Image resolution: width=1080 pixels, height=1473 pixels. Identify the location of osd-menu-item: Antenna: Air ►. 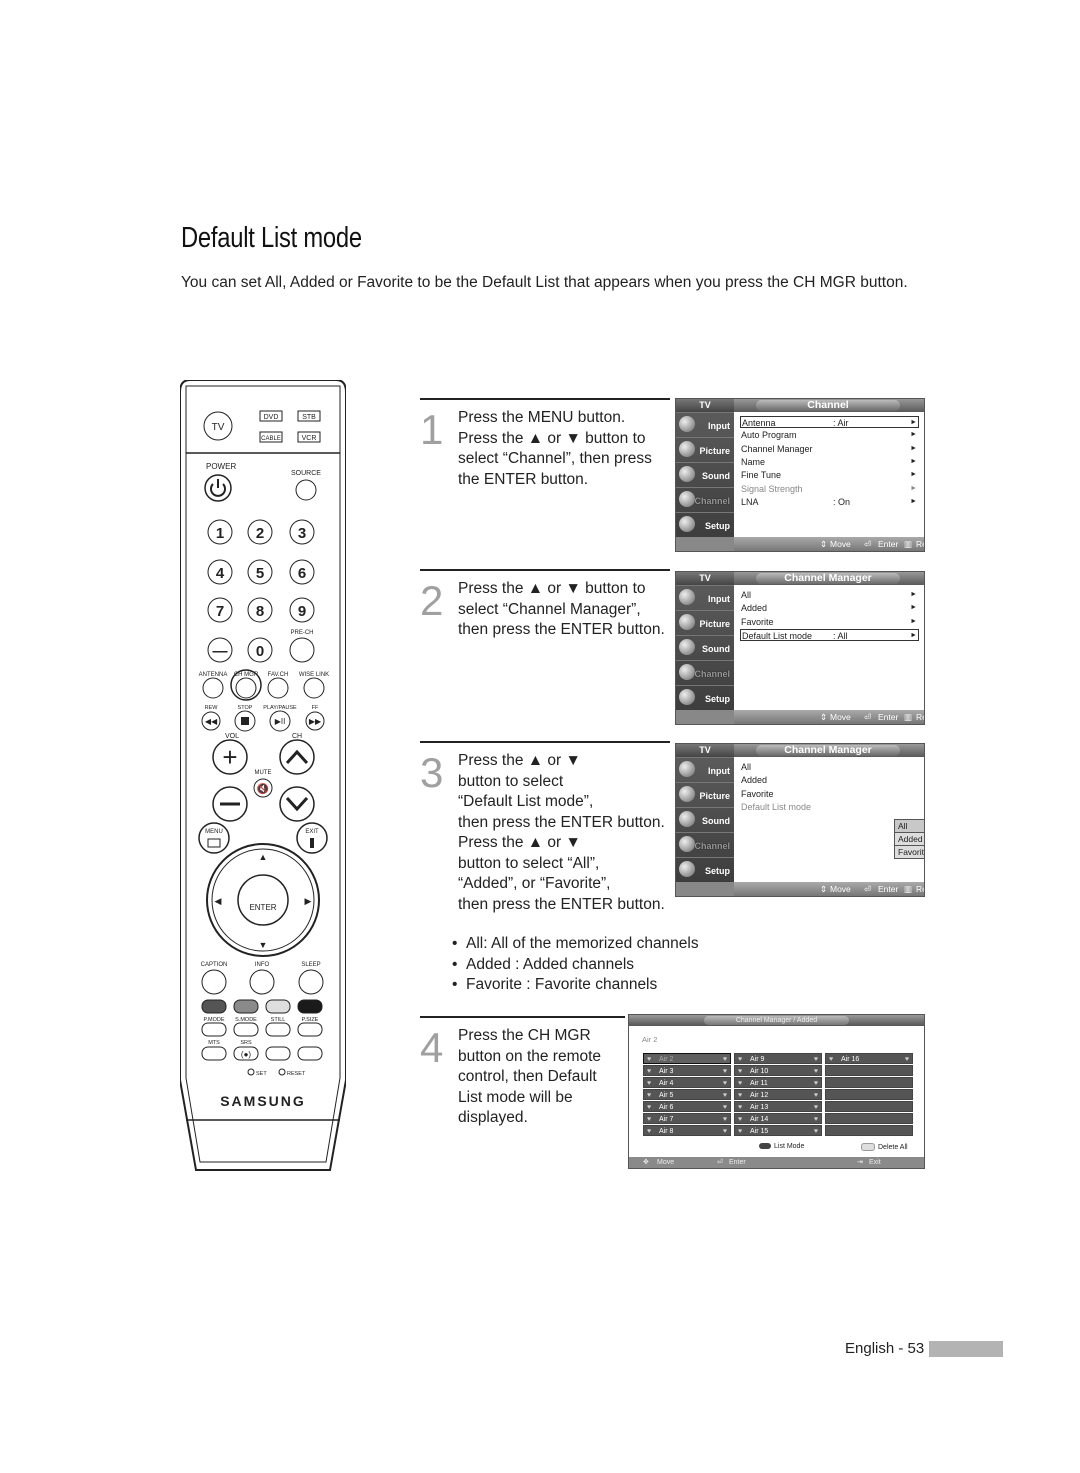
(829, 422).